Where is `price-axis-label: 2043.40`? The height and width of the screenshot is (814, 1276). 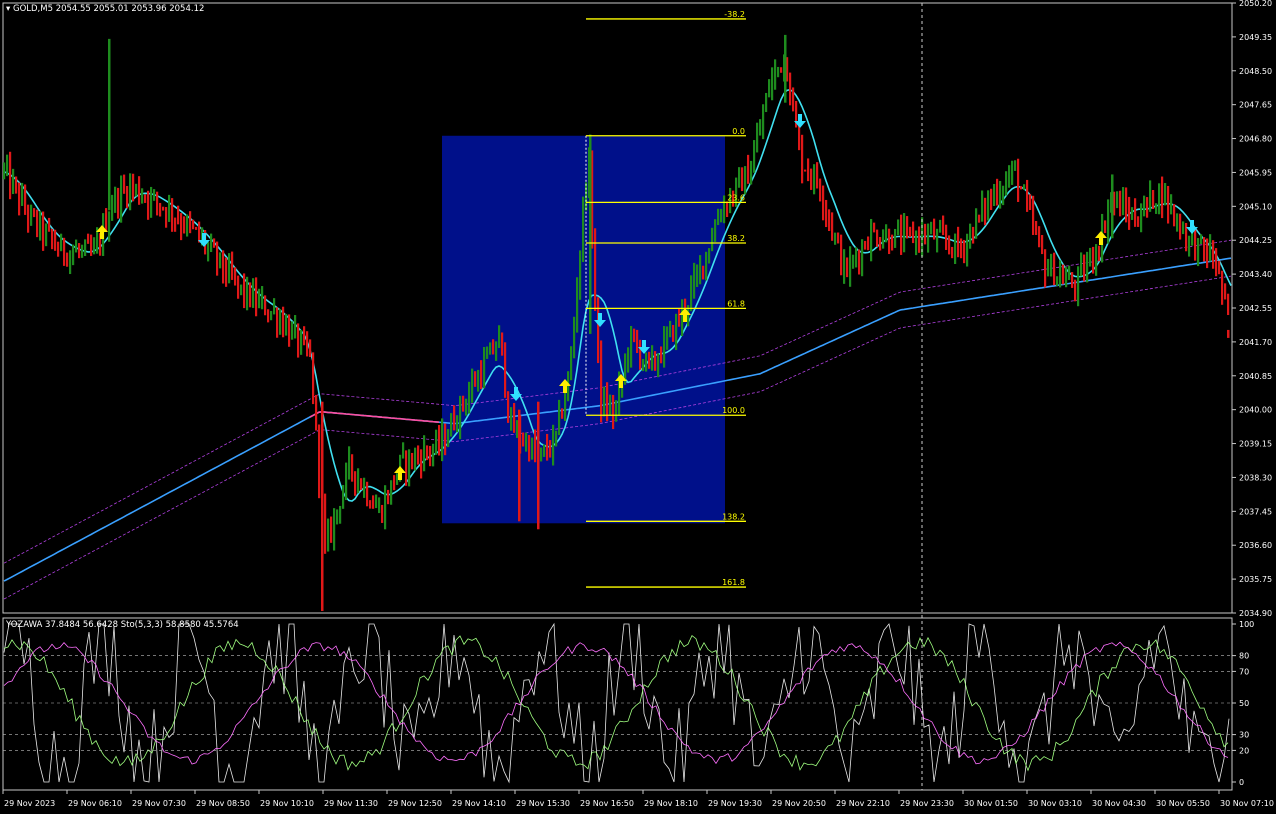
price-axis-label: 2043.40 is located at coordinates (1255, 274).